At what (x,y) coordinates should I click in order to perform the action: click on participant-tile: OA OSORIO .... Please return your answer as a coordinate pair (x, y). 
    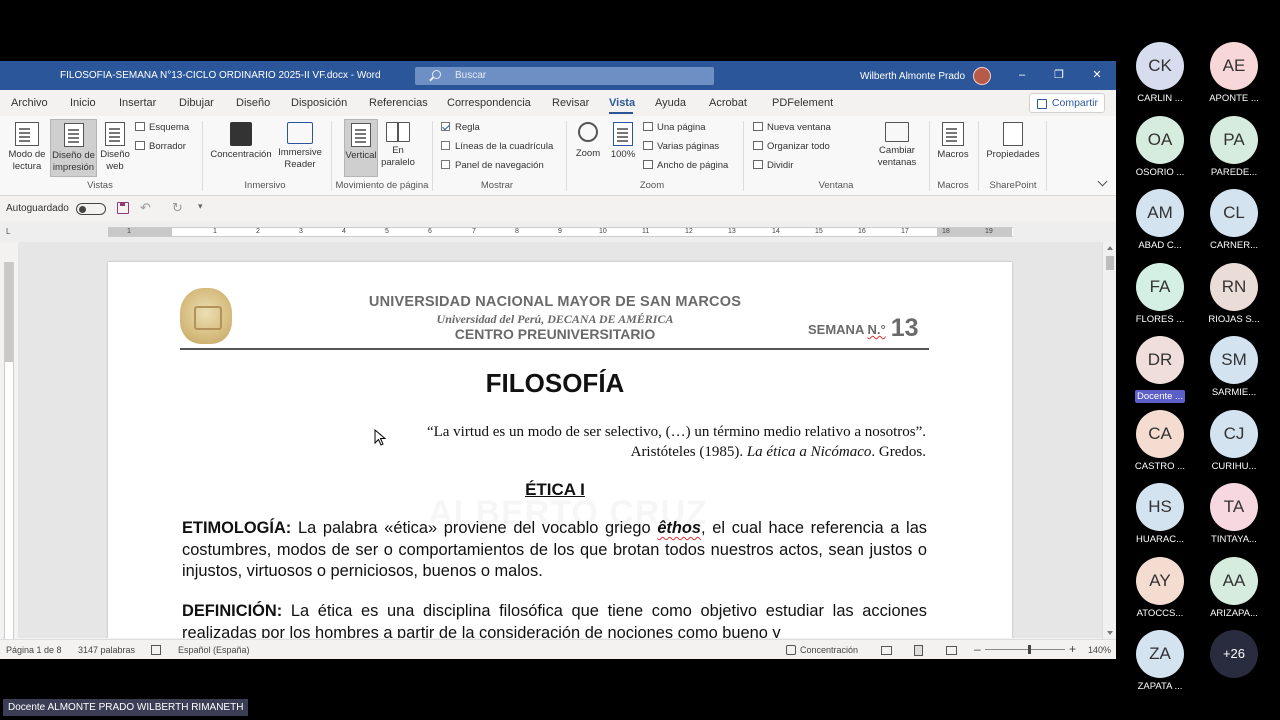
    Looking at the image, I should click on (1160, 148).